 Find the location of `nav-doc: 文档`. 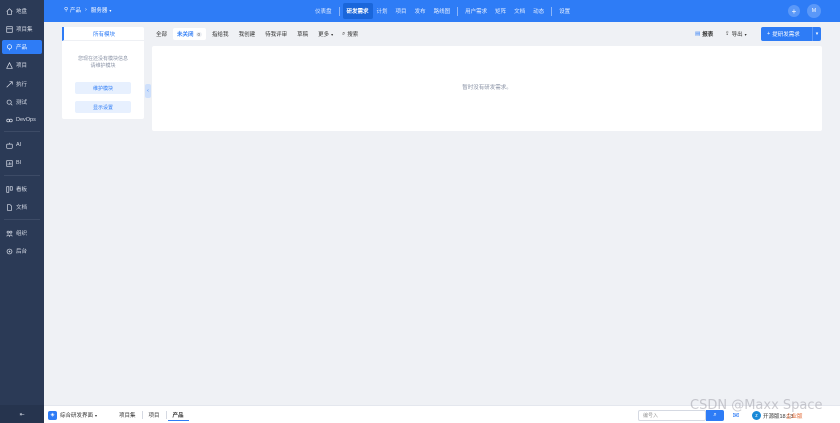

nav-doc: 文档 is located at coordinates (519, 11).